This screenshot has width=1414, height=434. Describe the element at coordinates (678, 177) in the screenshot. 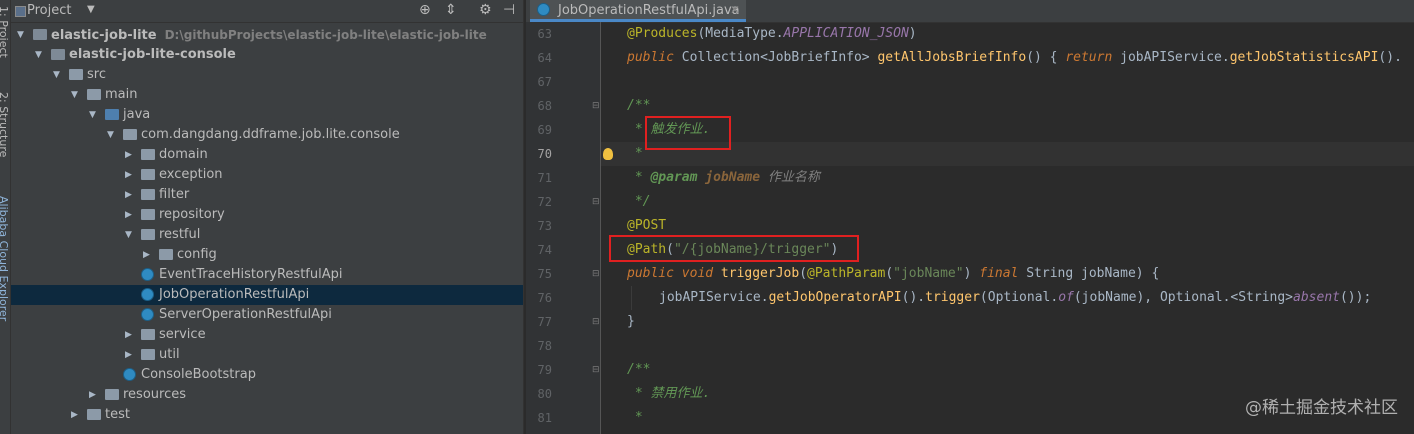

I see `code-token: @param` at that location.